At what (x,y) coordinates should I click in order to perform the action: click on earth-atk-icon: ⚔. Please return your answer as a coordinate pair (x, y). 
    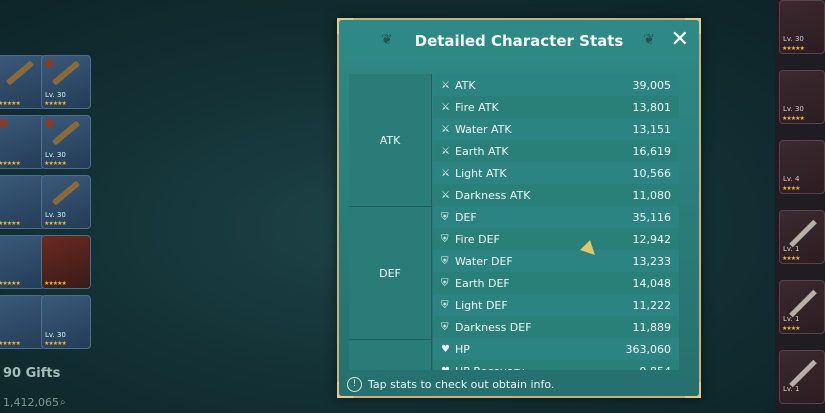
    Looking at the image, I should click on (445, 151).